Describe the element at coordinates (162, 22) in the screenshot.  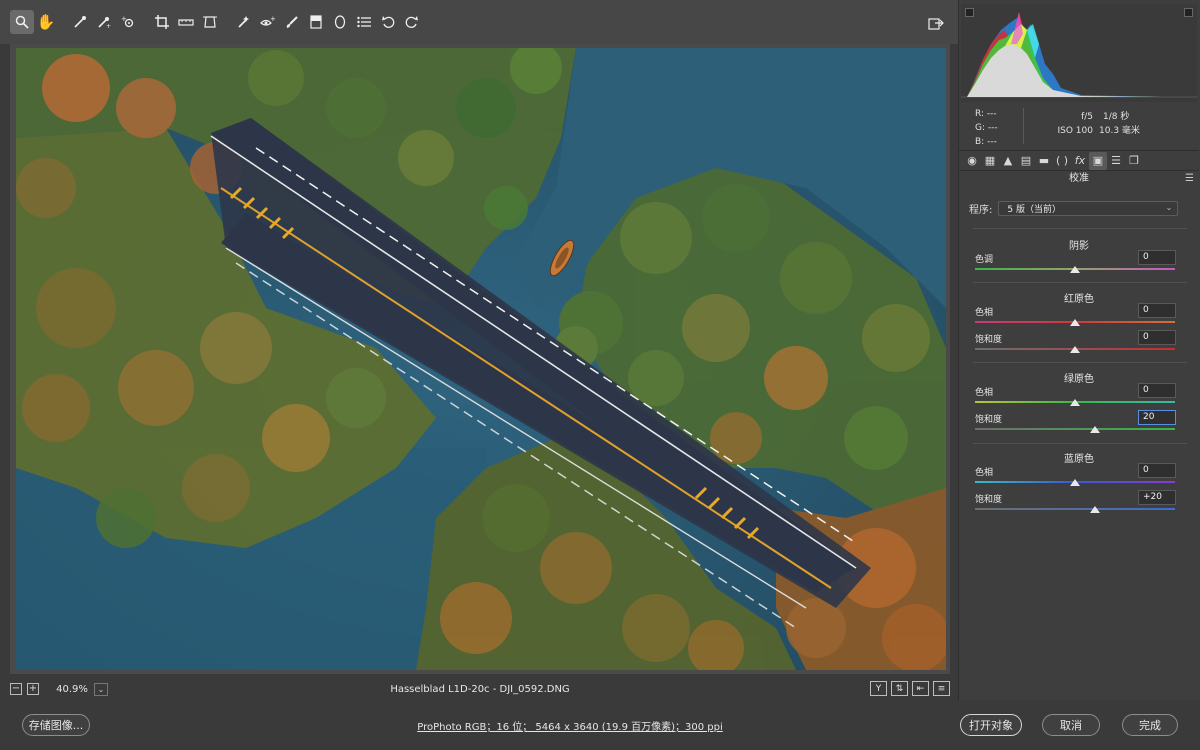
I see `crop-tool-icon` at that location.